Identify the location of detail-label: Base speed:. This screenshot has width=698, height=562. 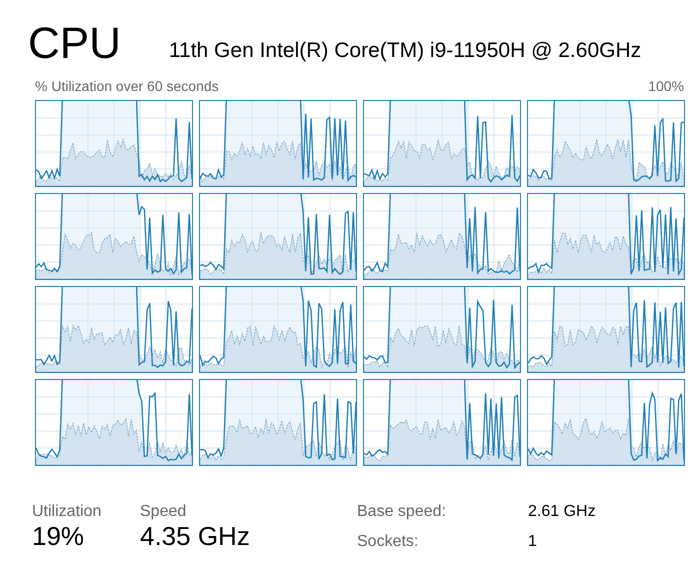
(402, 512).